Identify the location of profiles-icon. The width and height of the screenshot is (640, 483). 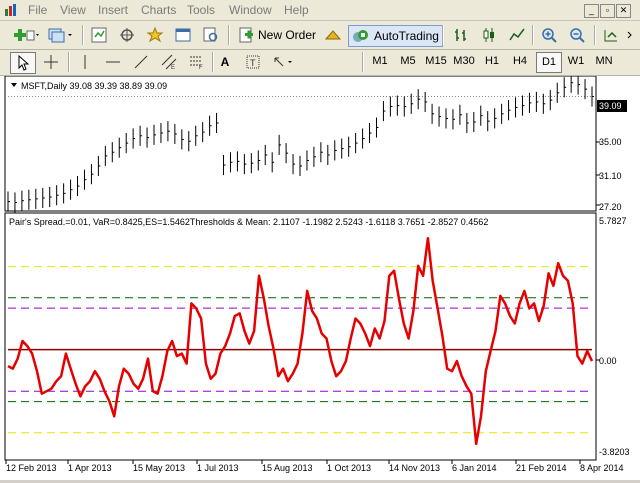
(60, 35).